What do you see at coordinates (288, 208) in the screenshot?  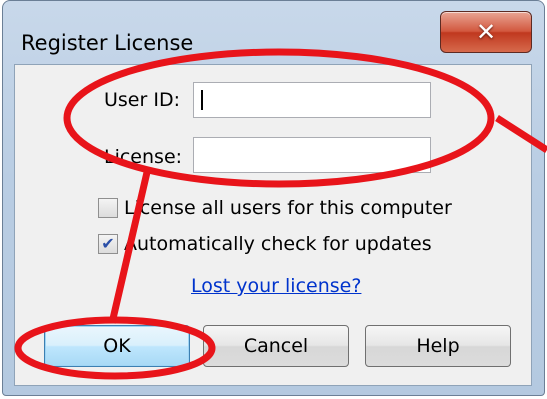 I see `all-users-label: License all users for this computer` at bounding box center [288, 208].